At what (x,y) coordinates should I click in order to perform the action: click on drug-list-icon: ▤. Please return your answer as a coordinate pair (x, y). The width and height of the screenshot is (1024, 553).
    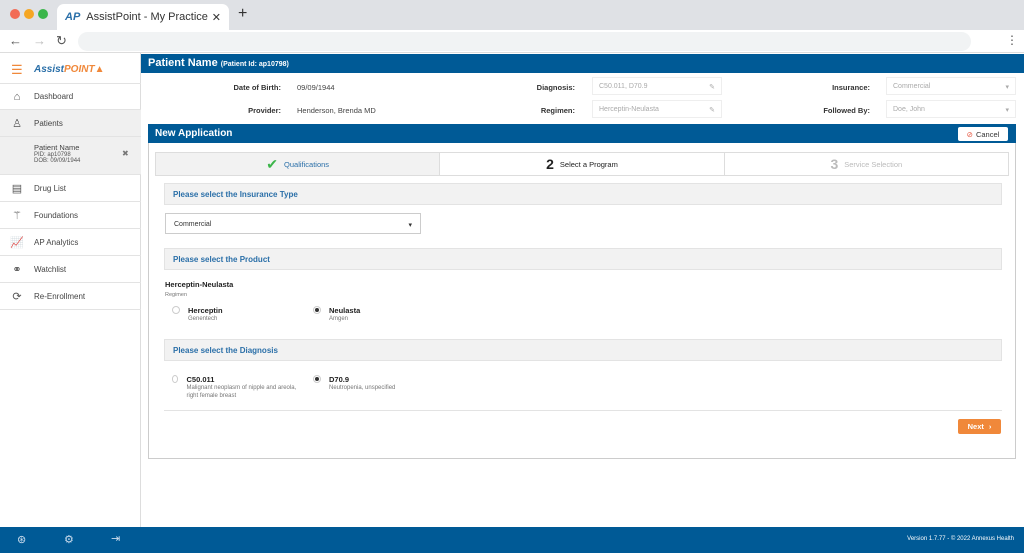
    Looking at the image, I should click on (17, 188).